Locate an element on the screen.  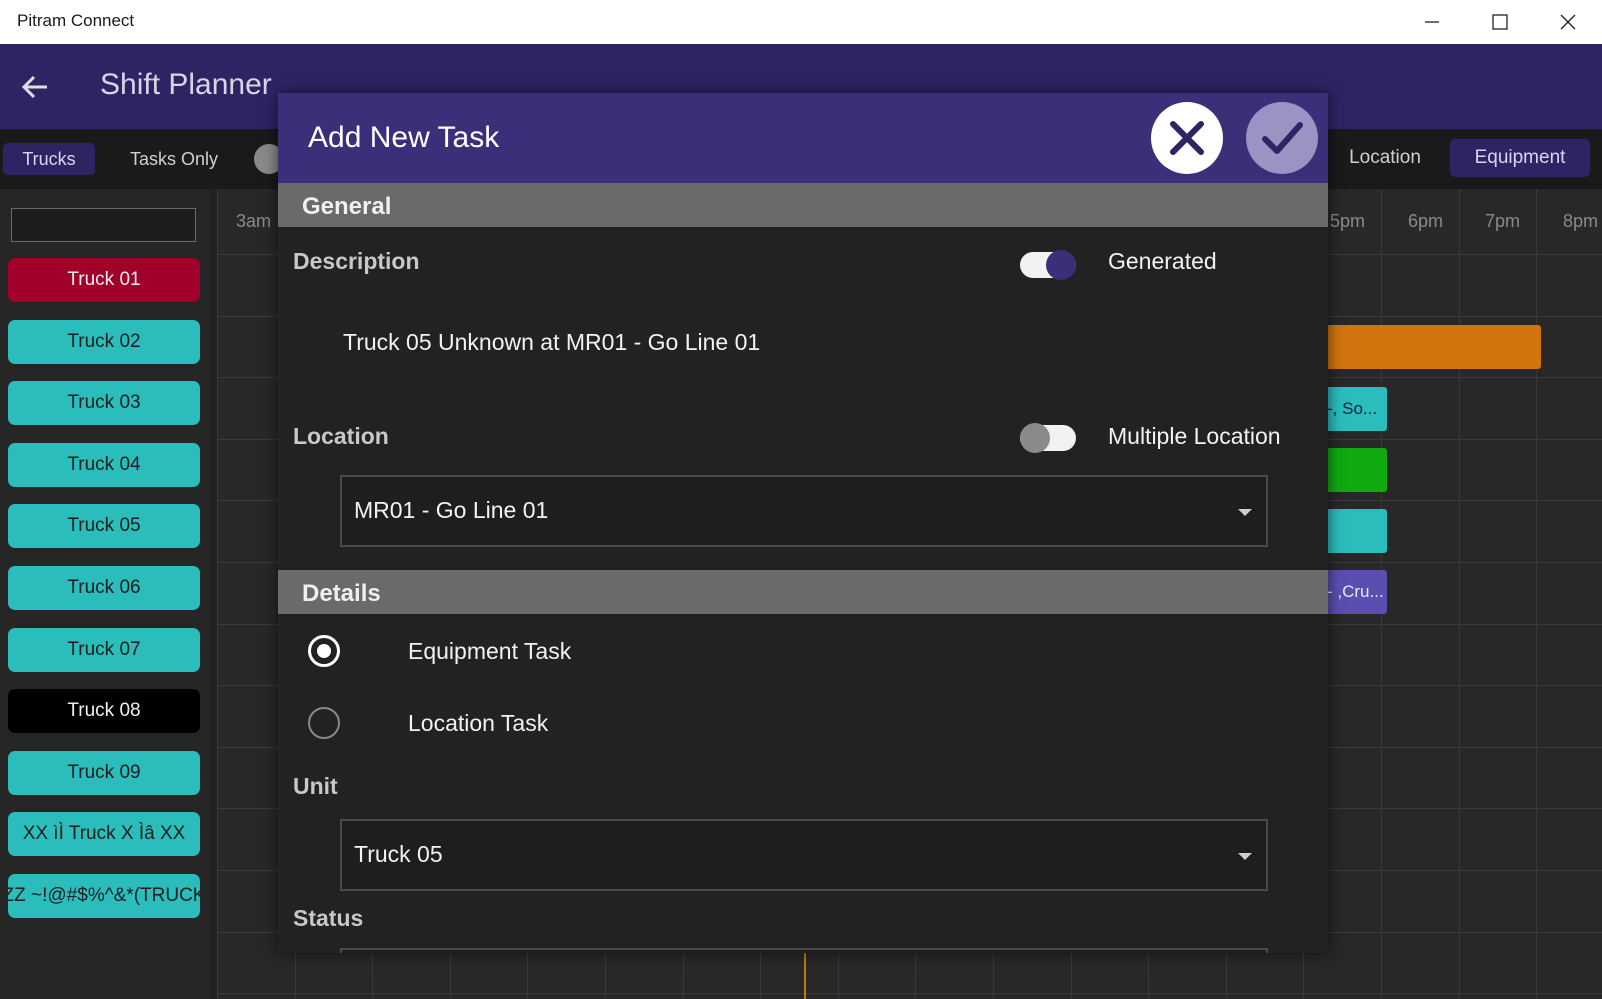
close-icon is located at coordinates (1568, 22).